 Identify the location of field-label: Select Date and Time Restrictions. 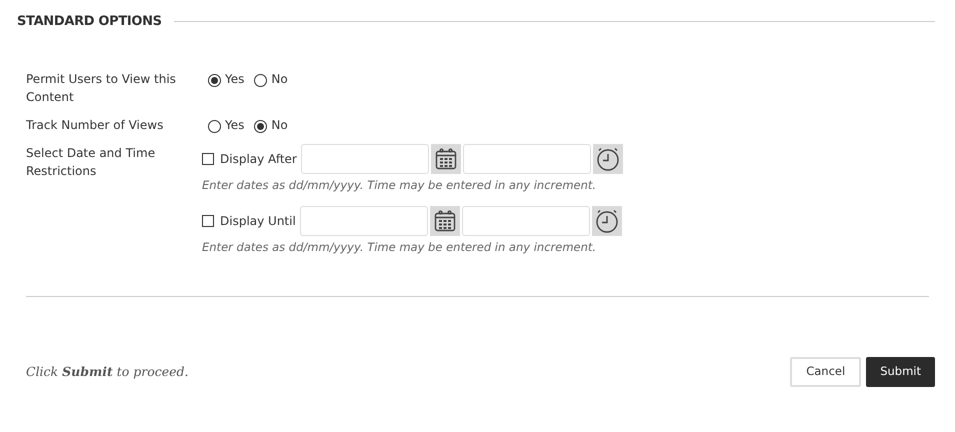
(91, 162).